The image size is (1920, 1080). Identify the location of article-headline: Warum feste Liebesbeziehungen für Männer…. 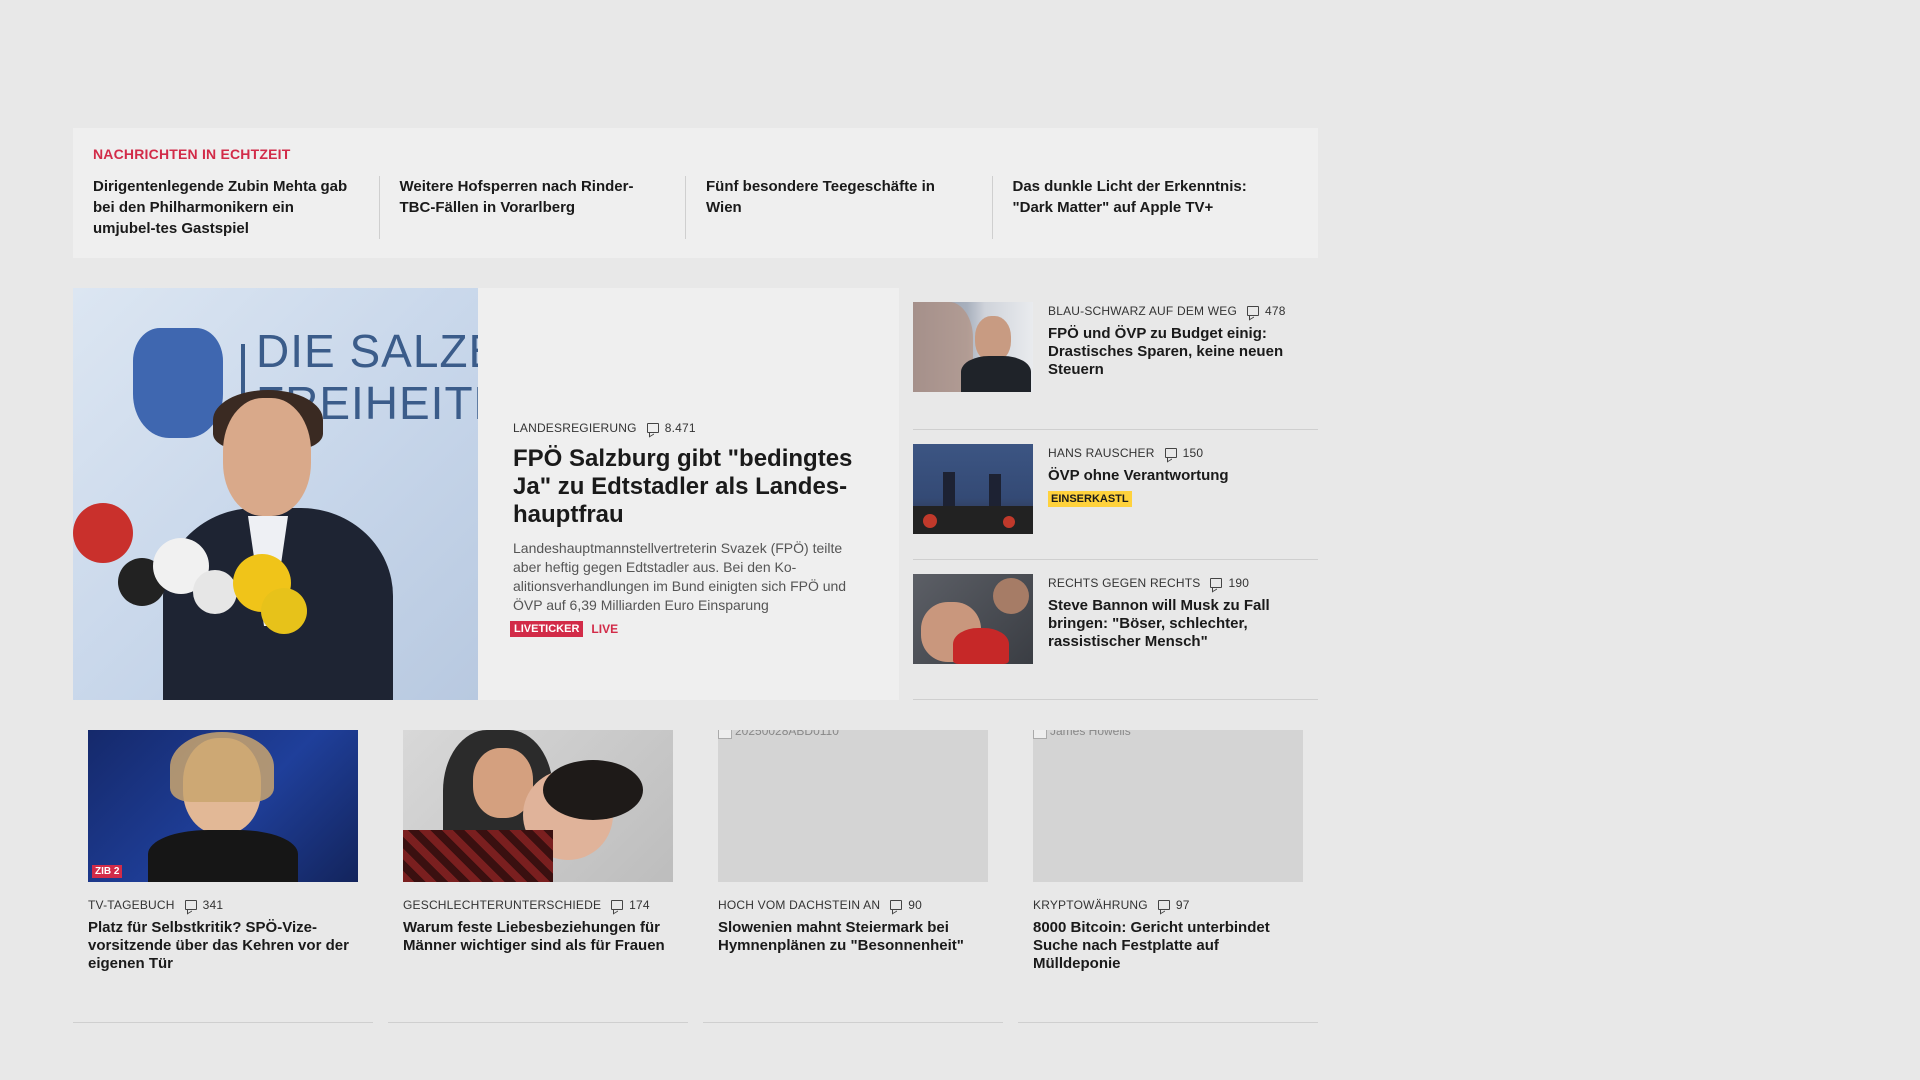
(538, 937).